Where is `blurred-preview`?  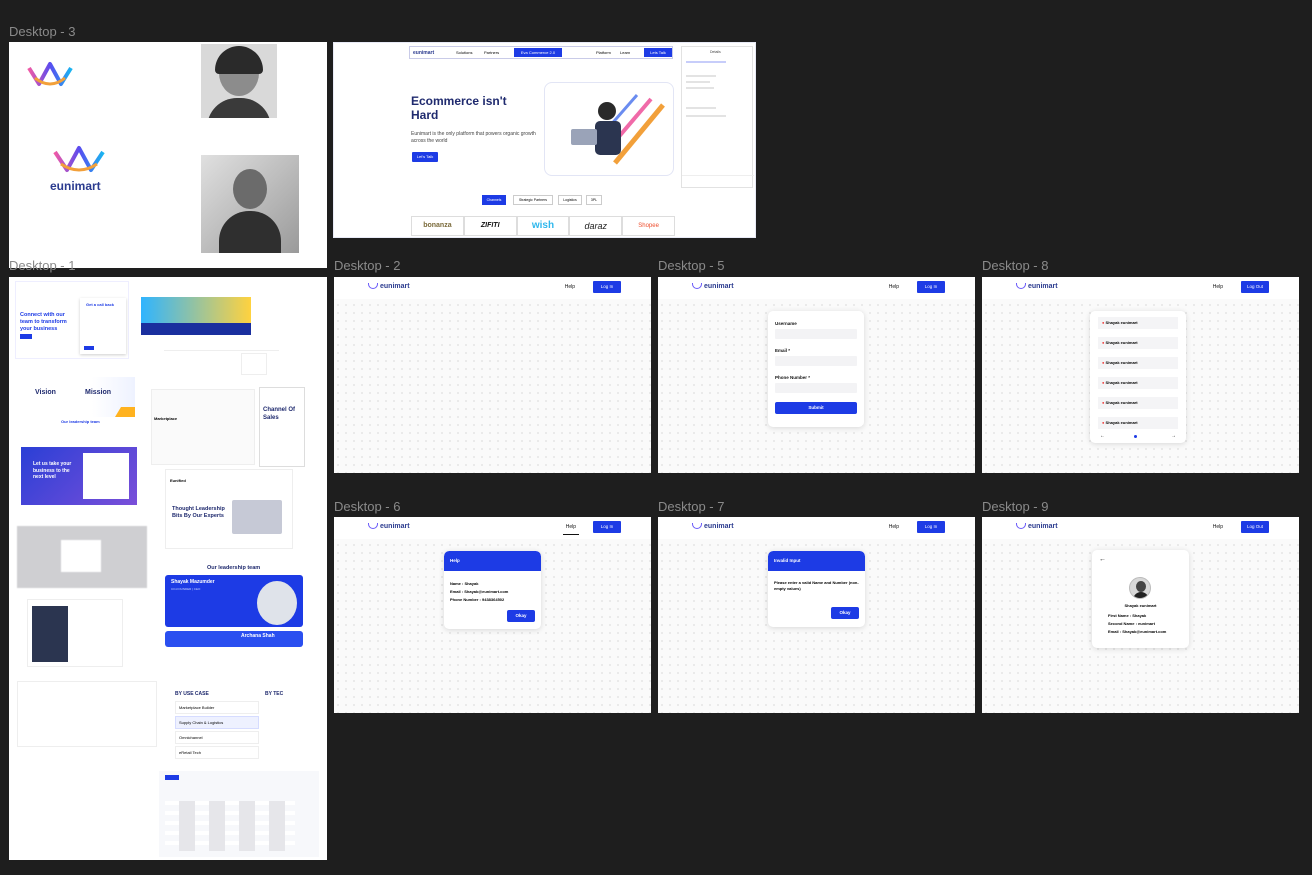 blurred-preview is located at coordinates (82, 557).